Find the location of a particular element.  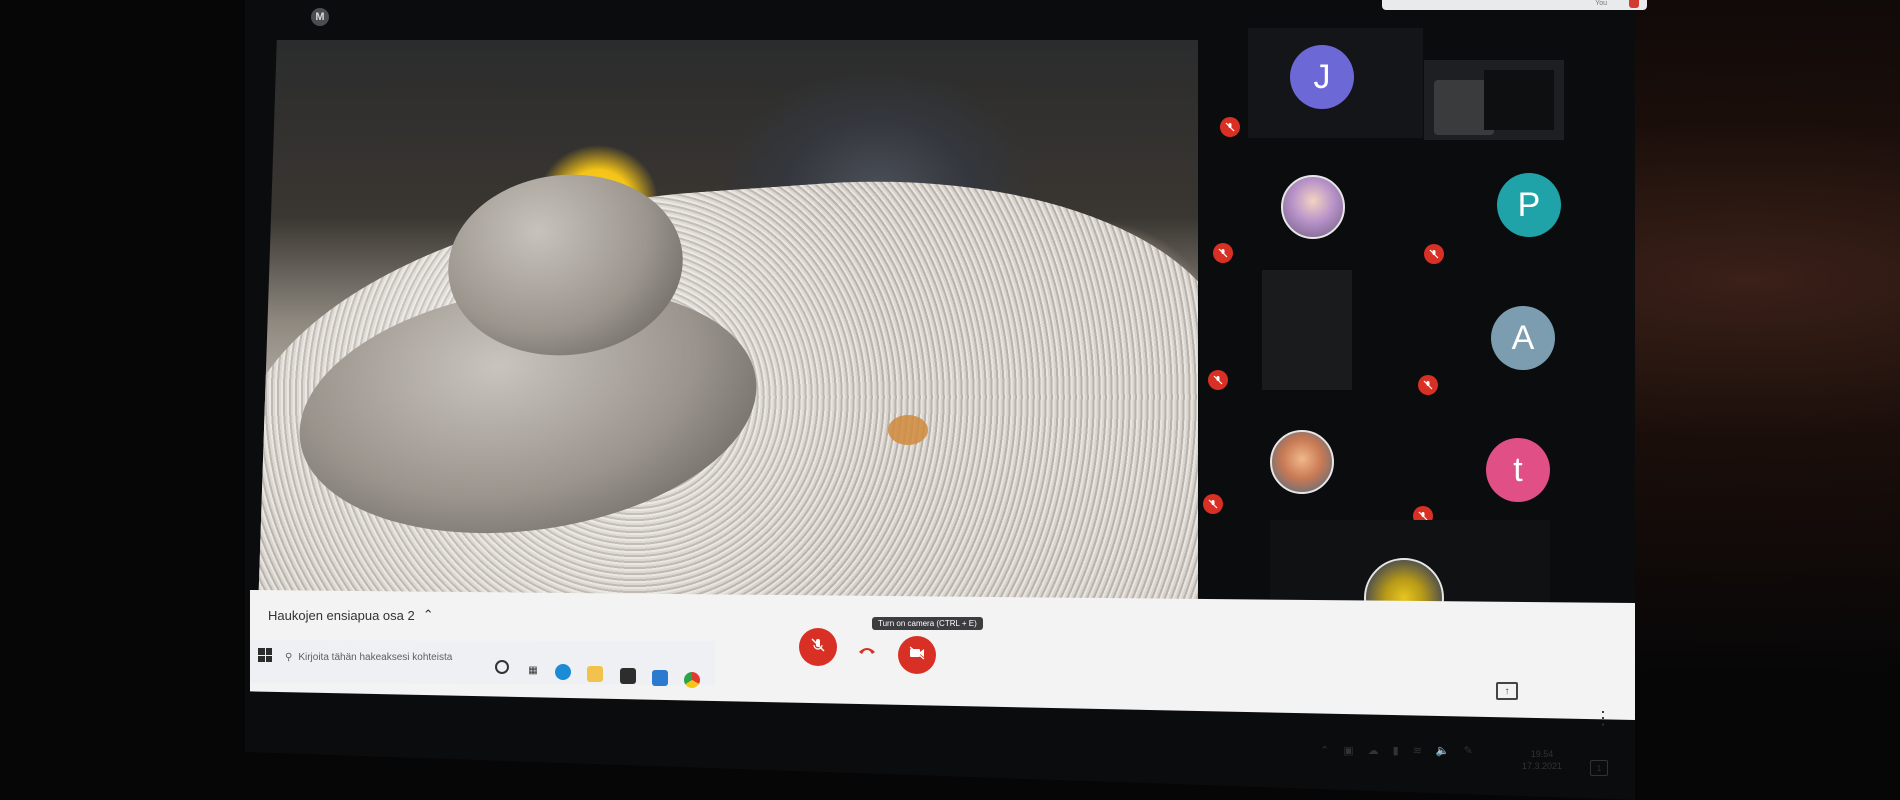

participant-tile is located at coordinates (1307, 330).